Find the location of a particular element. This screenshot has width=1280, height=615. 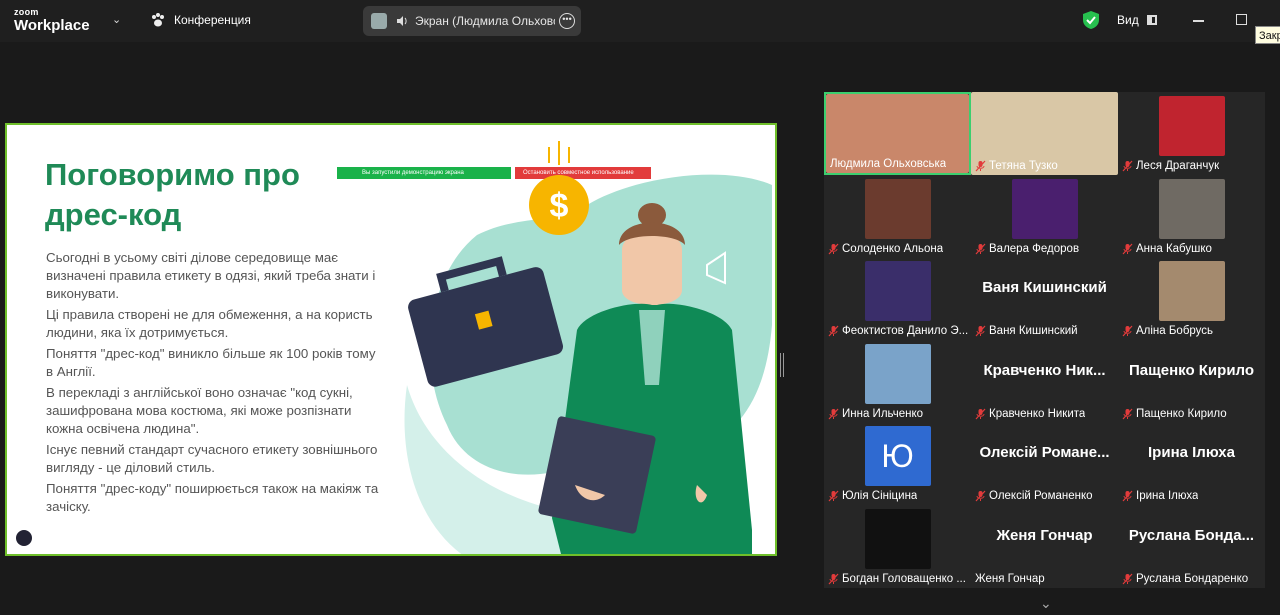

shield-icon is located at coordinates (1091, 20).